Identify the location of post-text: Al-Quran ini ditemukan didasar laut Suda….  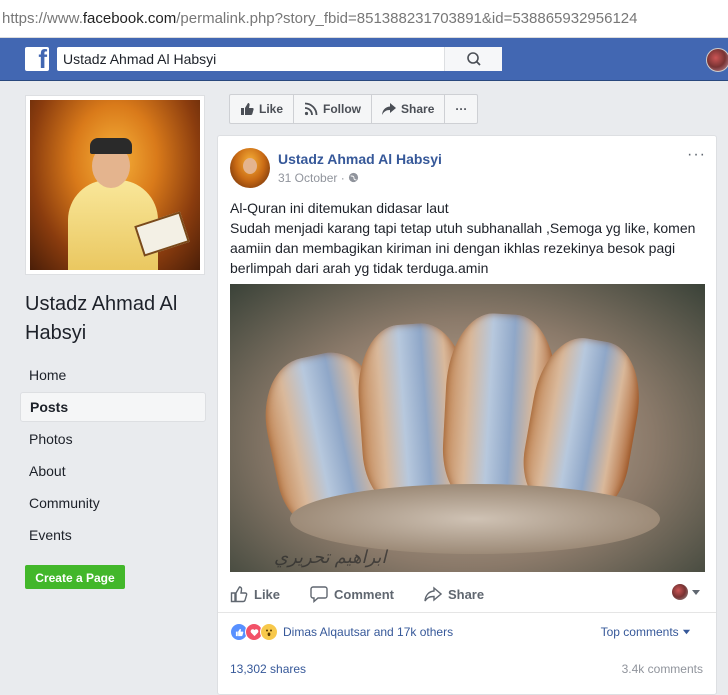
(470, 238).